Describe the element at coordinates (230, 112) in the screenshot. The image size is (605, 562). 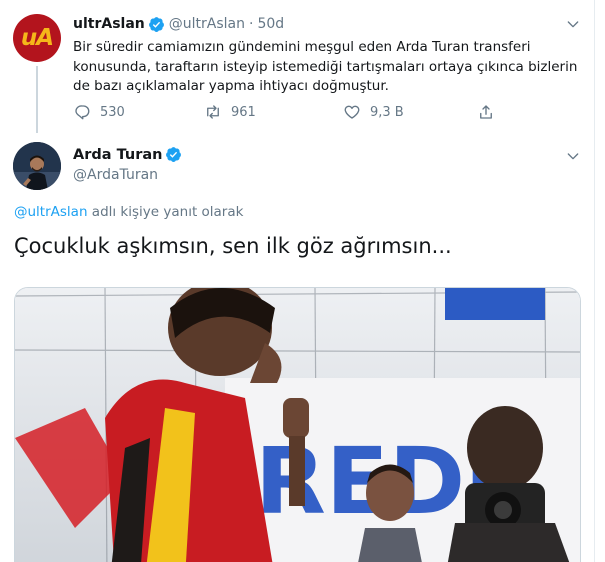
I see `retweet-button: 961` at that location.